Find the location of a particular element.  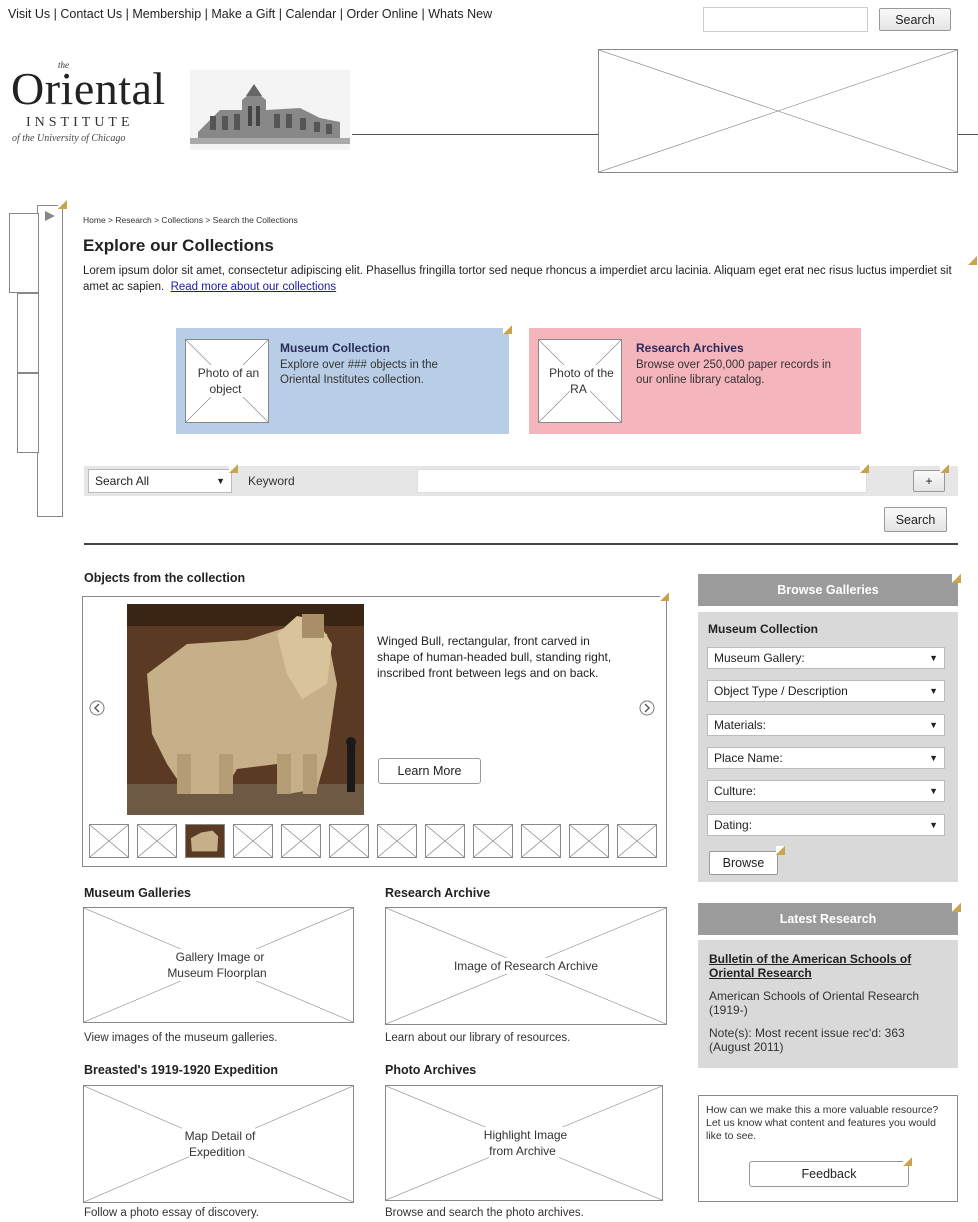

feedback-button: Feedback is located at coordinates (829, 1174).